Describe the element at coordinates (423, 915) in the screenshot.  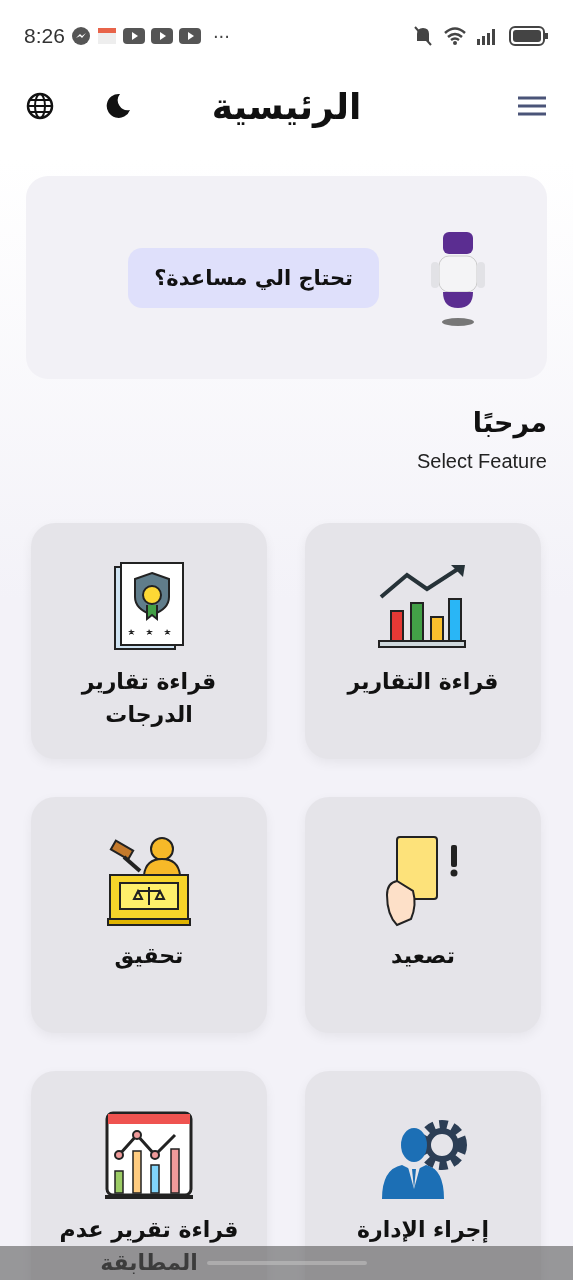
I see `feature-card: تصعيد` at that location.